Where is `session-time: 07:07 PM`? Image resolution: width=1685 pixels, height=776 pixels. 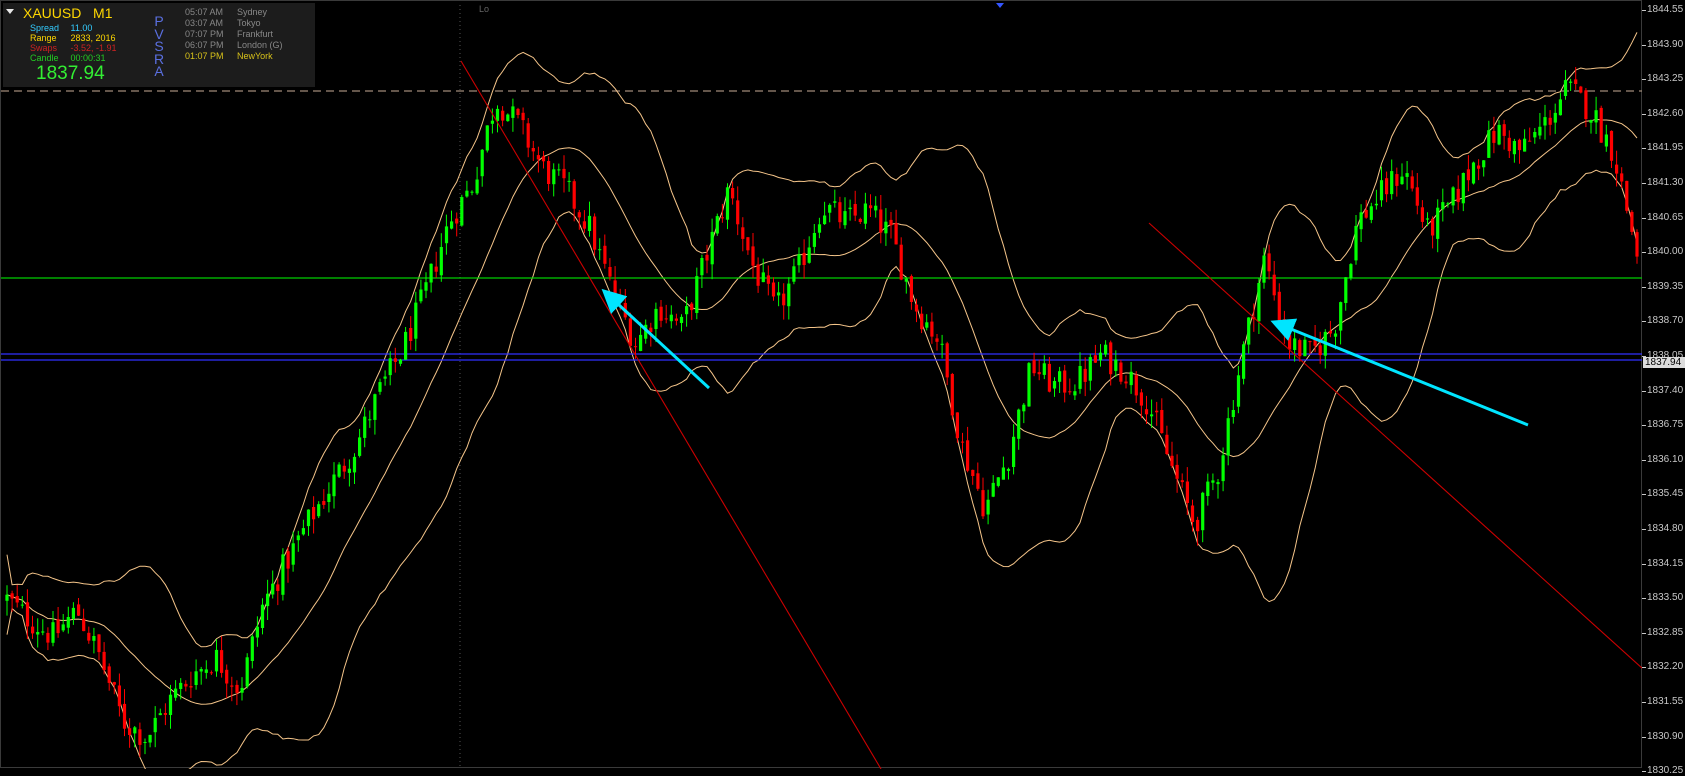
session-time: 07:07 PM is located at coordinates (204, 34).